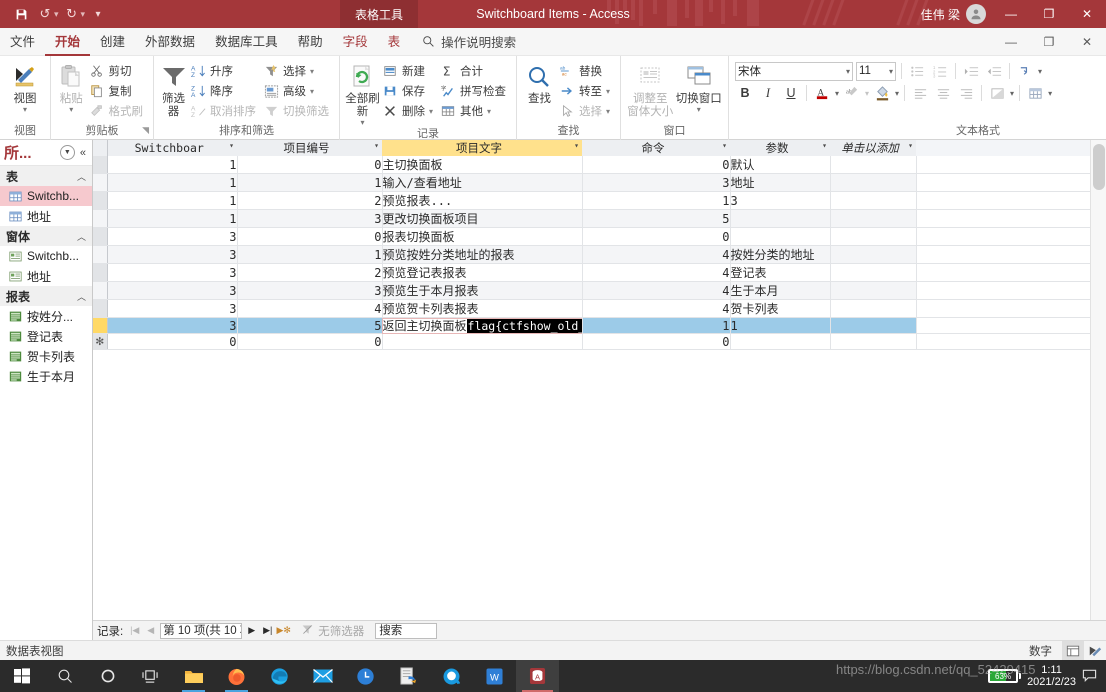  What do you see at coordinates (172, 148) in the screenshot?
I see `column-header-switchboard-id: Switchboar ▾` at bounding box center [172, 148].